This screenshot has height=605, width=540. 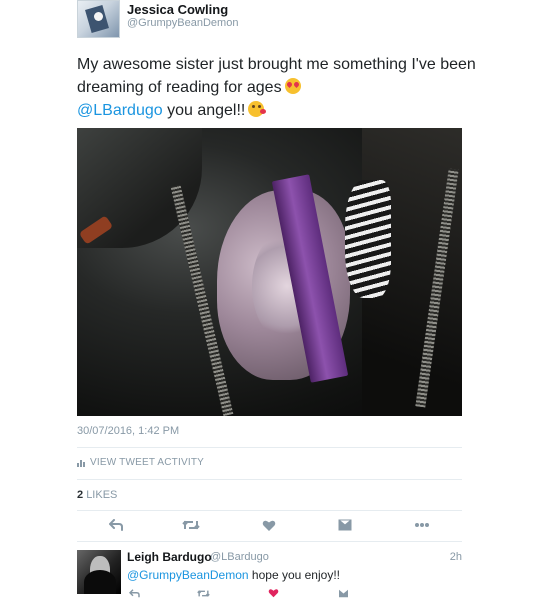 I want to click on reply-time: 2h, so click(x=456, y=557).